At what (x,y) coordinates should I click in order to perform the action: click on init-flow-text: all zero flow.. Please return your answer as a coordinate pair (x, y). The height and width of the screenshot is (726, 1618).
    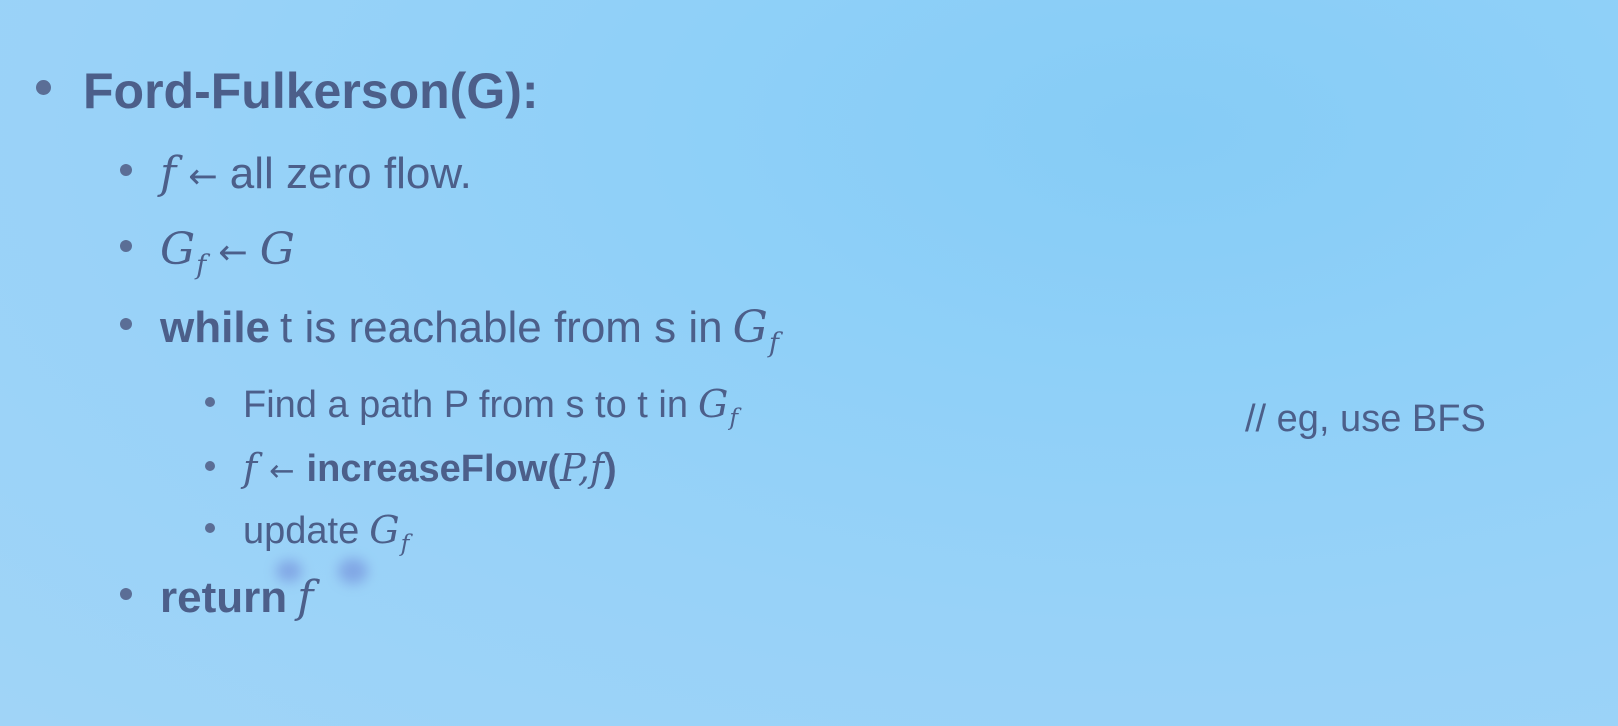
    Looking at the image, I should click on (350, 173).